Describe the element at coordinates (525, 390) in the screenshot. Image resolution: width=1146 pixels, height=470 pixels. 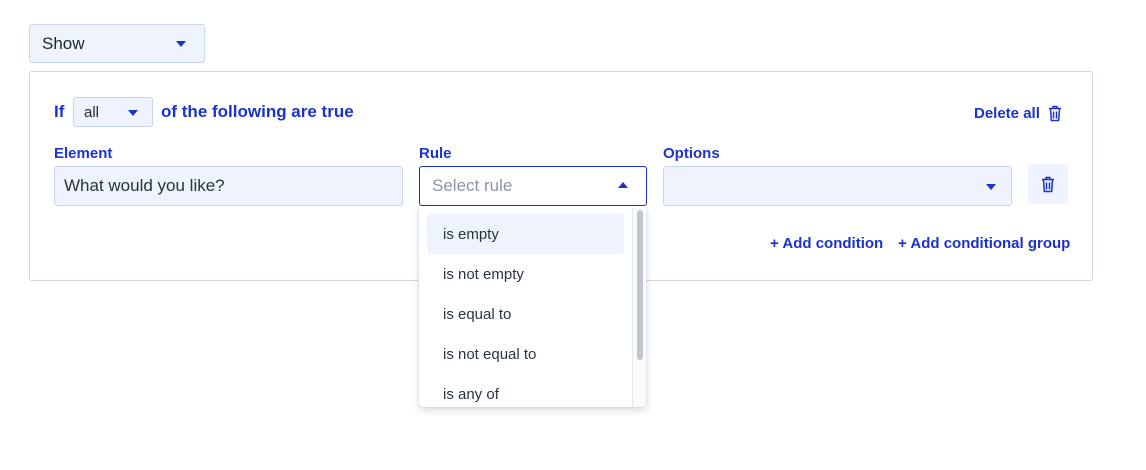
I see `rule-option-is-any-of: is any of` at that location.